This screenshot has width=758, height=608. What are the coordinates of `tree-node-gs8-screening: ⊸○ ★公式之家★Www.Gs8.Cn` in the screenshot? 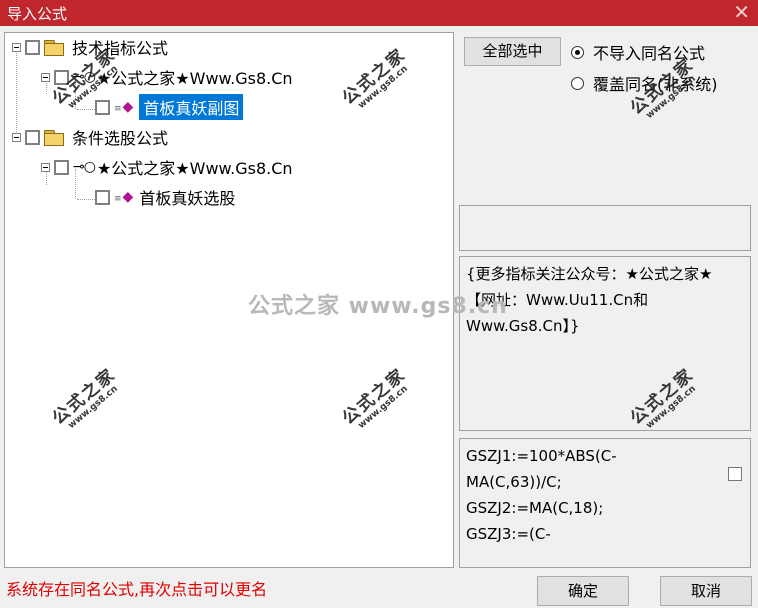 It's located at (167, 167).